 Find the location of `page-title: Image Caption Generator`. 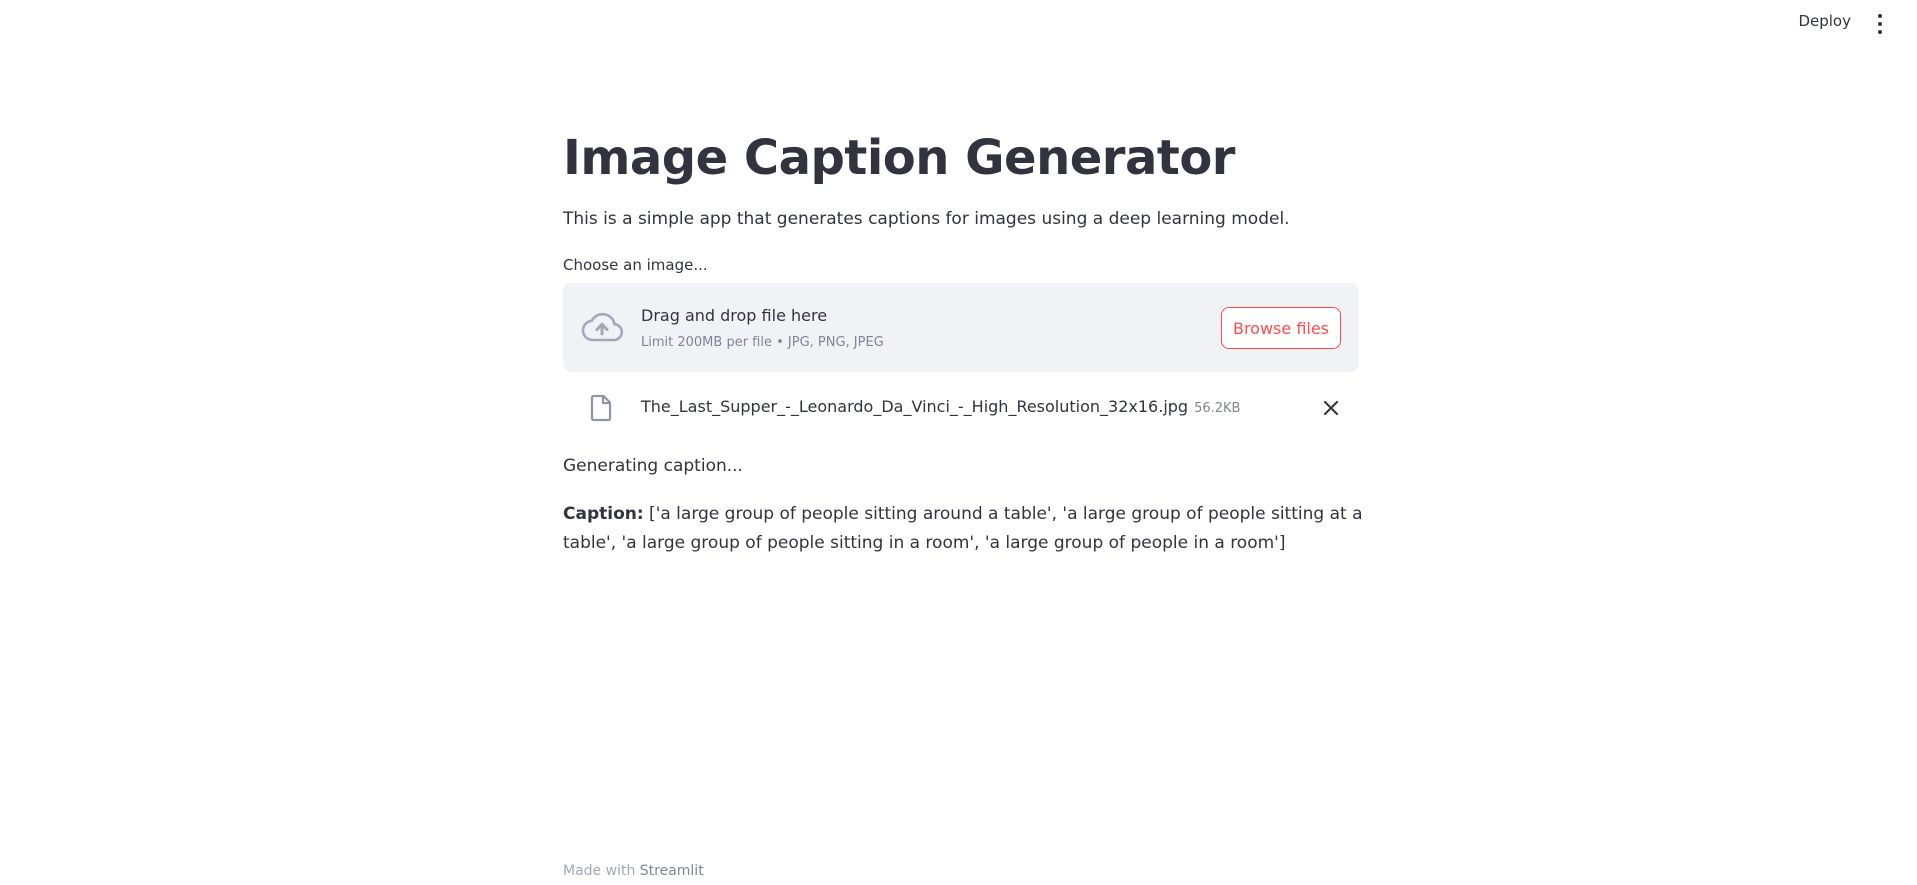

page-title: Image Caption Generator is located at coordinates (899, 158).